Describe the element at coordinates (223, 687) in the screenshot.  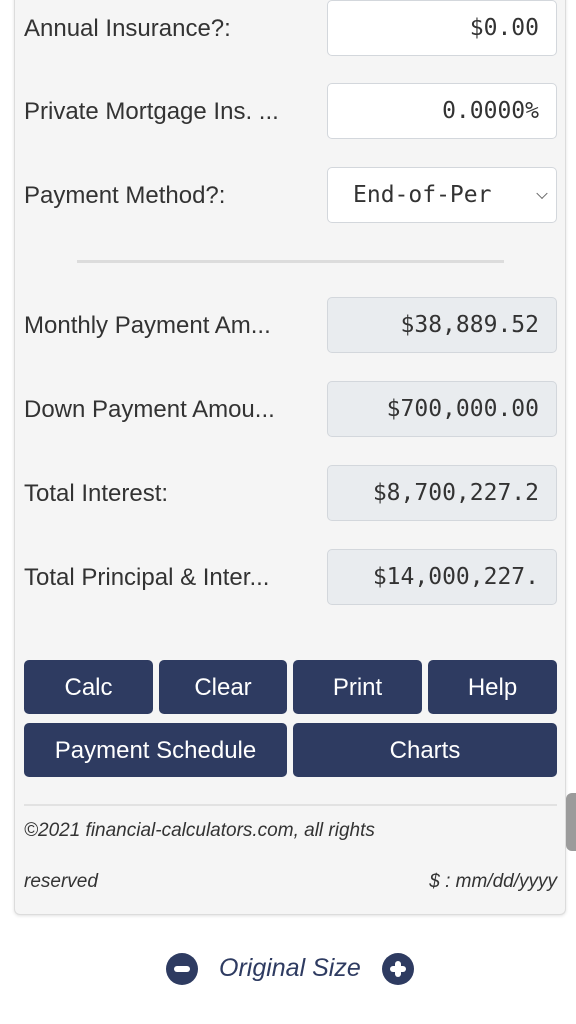
I see `clear-button: Clear` at that location.